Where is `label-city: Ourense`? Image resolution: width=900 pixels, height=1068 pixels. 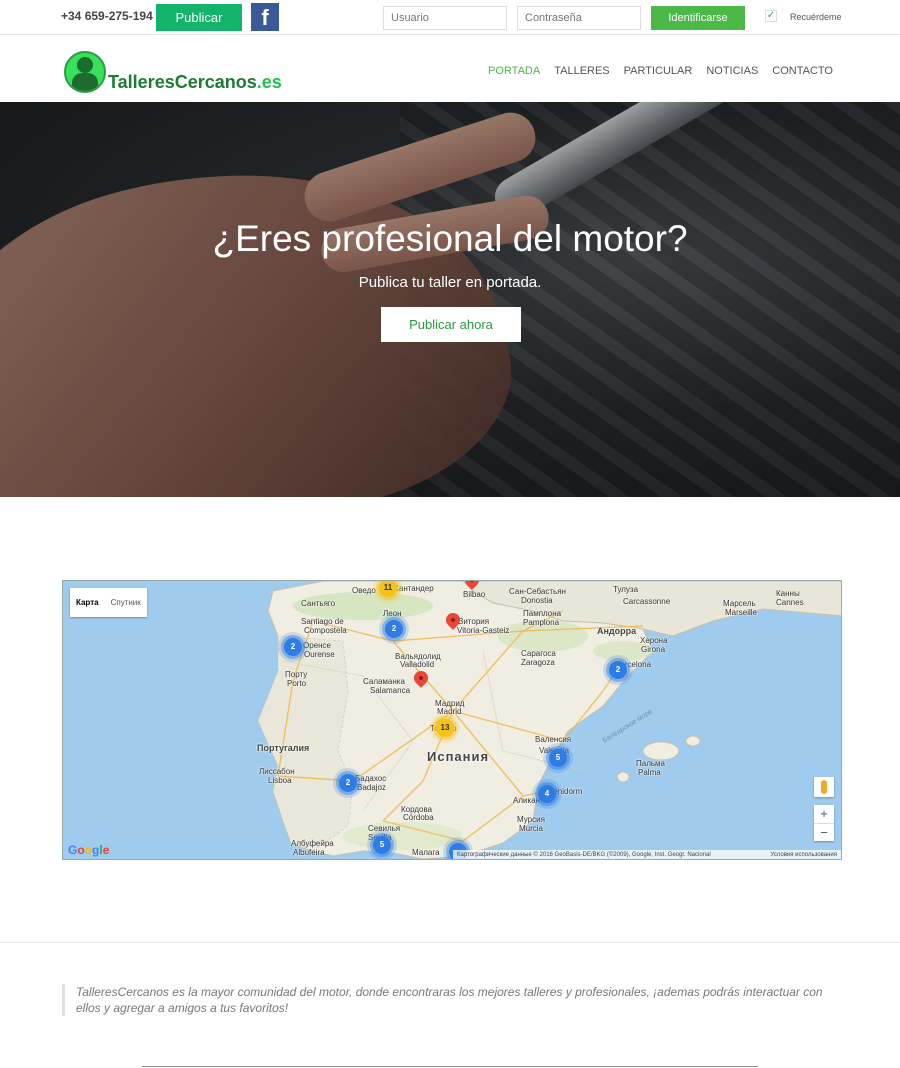 label-city: Ourense is located at coordinates (319, 654).